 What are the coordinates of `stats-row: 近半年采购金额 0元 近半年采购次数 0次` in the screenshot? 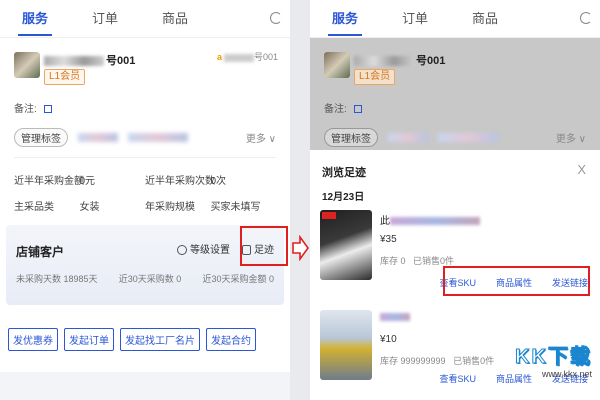 It's located at (145, 179).